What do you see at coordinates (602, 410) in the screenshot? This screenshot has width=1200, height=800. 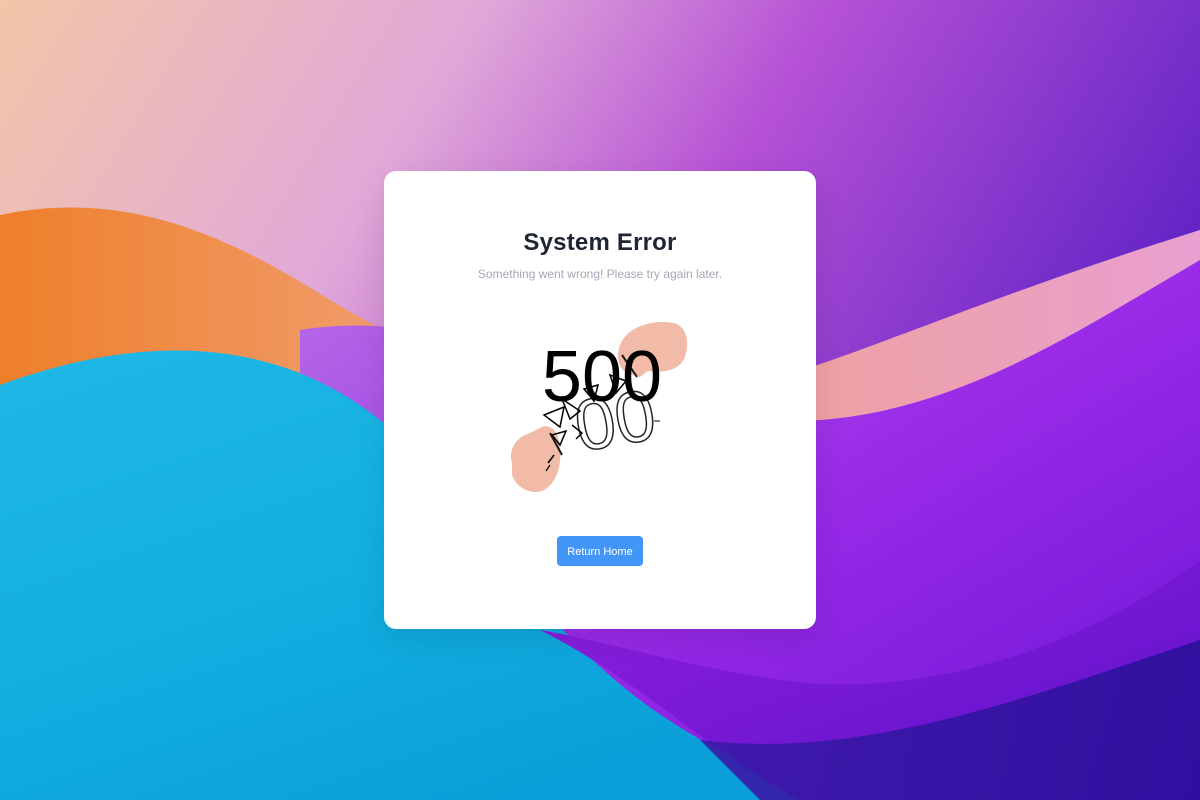 I see `broken-500-illustration: 500 00` at bounding box center [602, 410].